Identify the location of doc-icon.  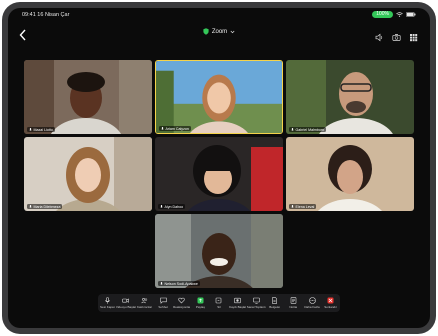
(275, 300).